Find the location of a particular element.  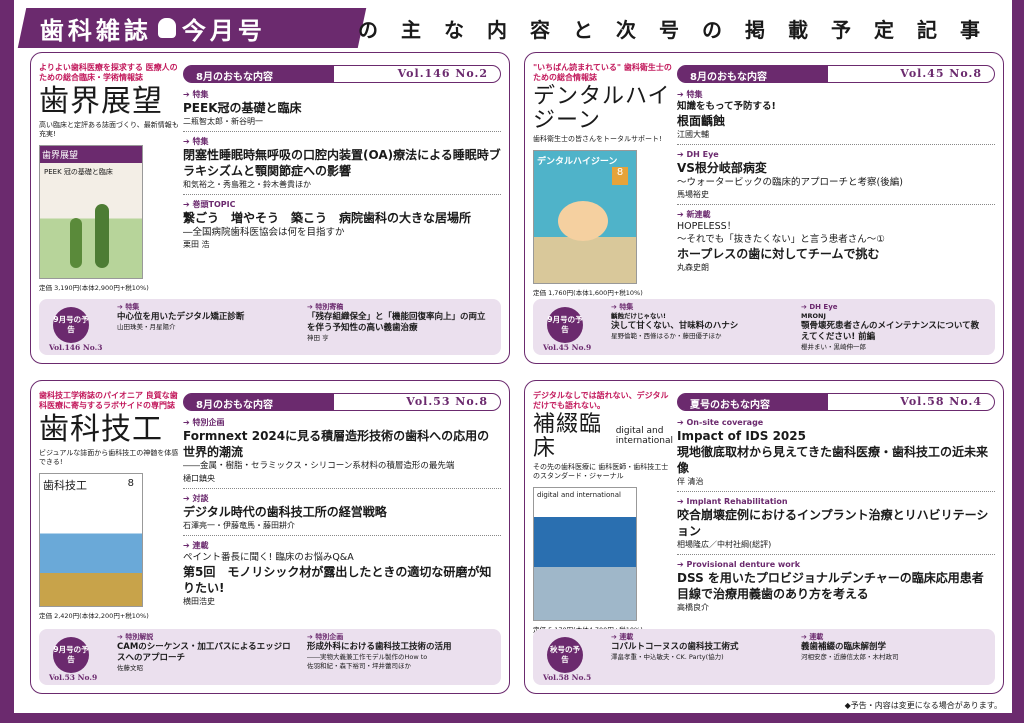

next-item-title: コバルトコーヌスの歯科技工術式 is located at coordinates (675, 647).